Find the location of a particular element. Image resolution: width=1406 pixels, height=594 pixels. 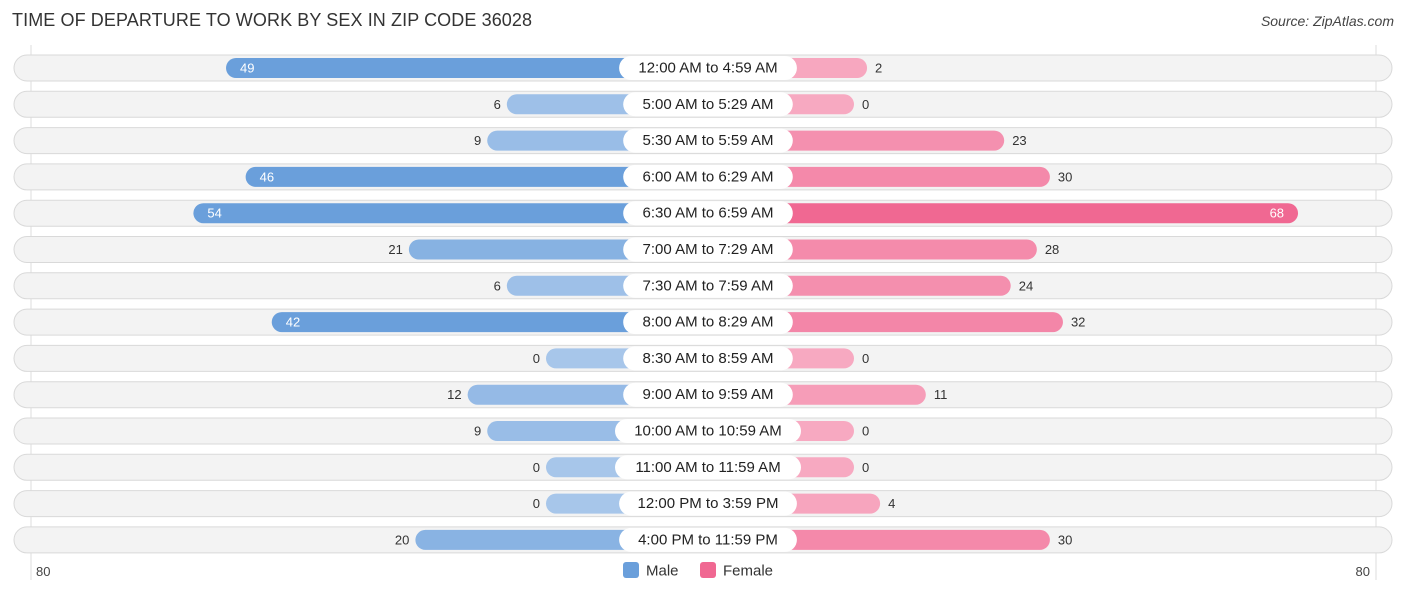

value-label-female: 32 is located at coordinates (1078, 322).